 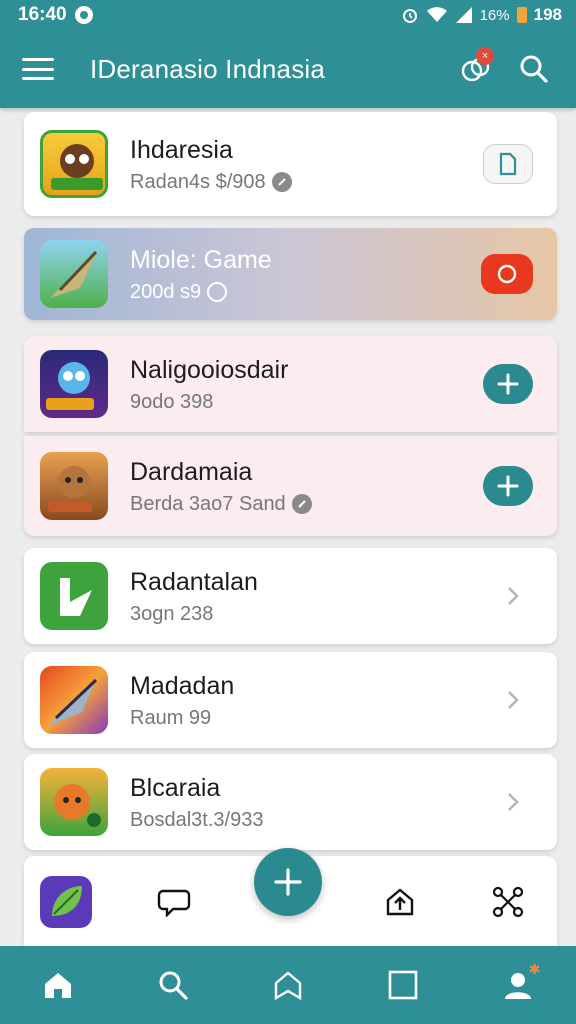 I want to click on home-upload-icon, so click(x=400, y=902).